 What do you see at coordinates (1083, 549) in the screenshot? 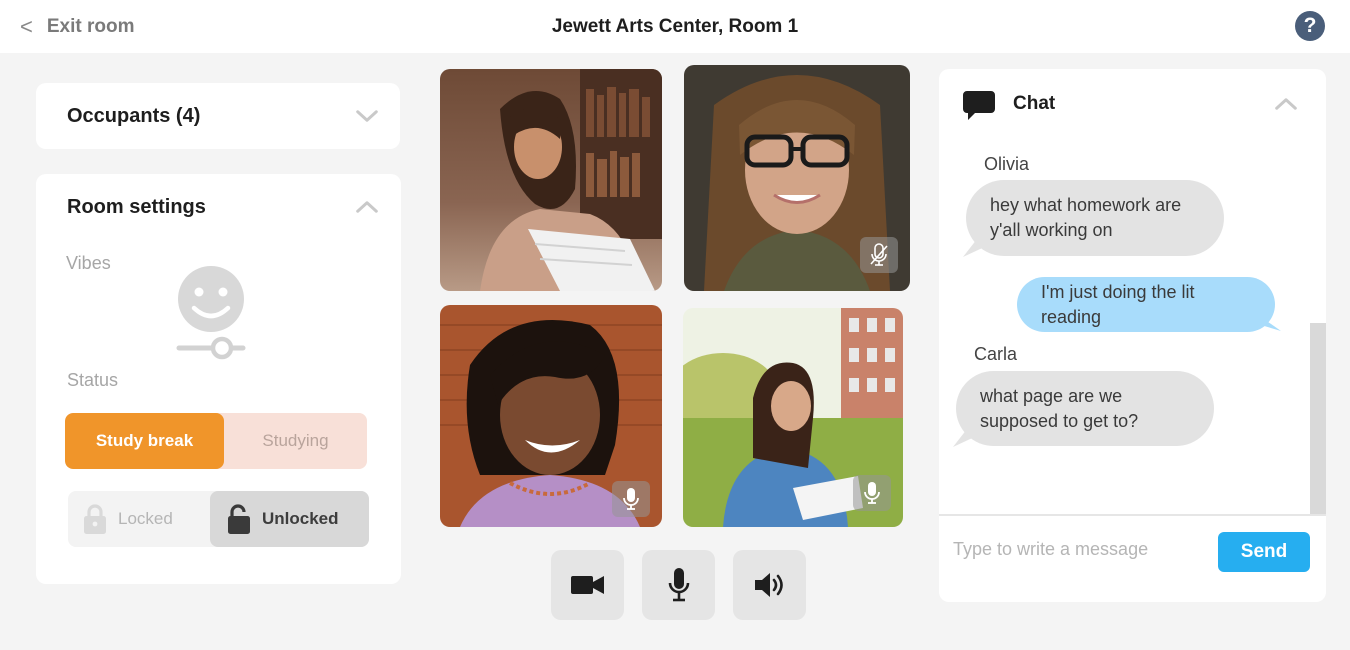
I see `message-input` at bounding box center [1083, 549].